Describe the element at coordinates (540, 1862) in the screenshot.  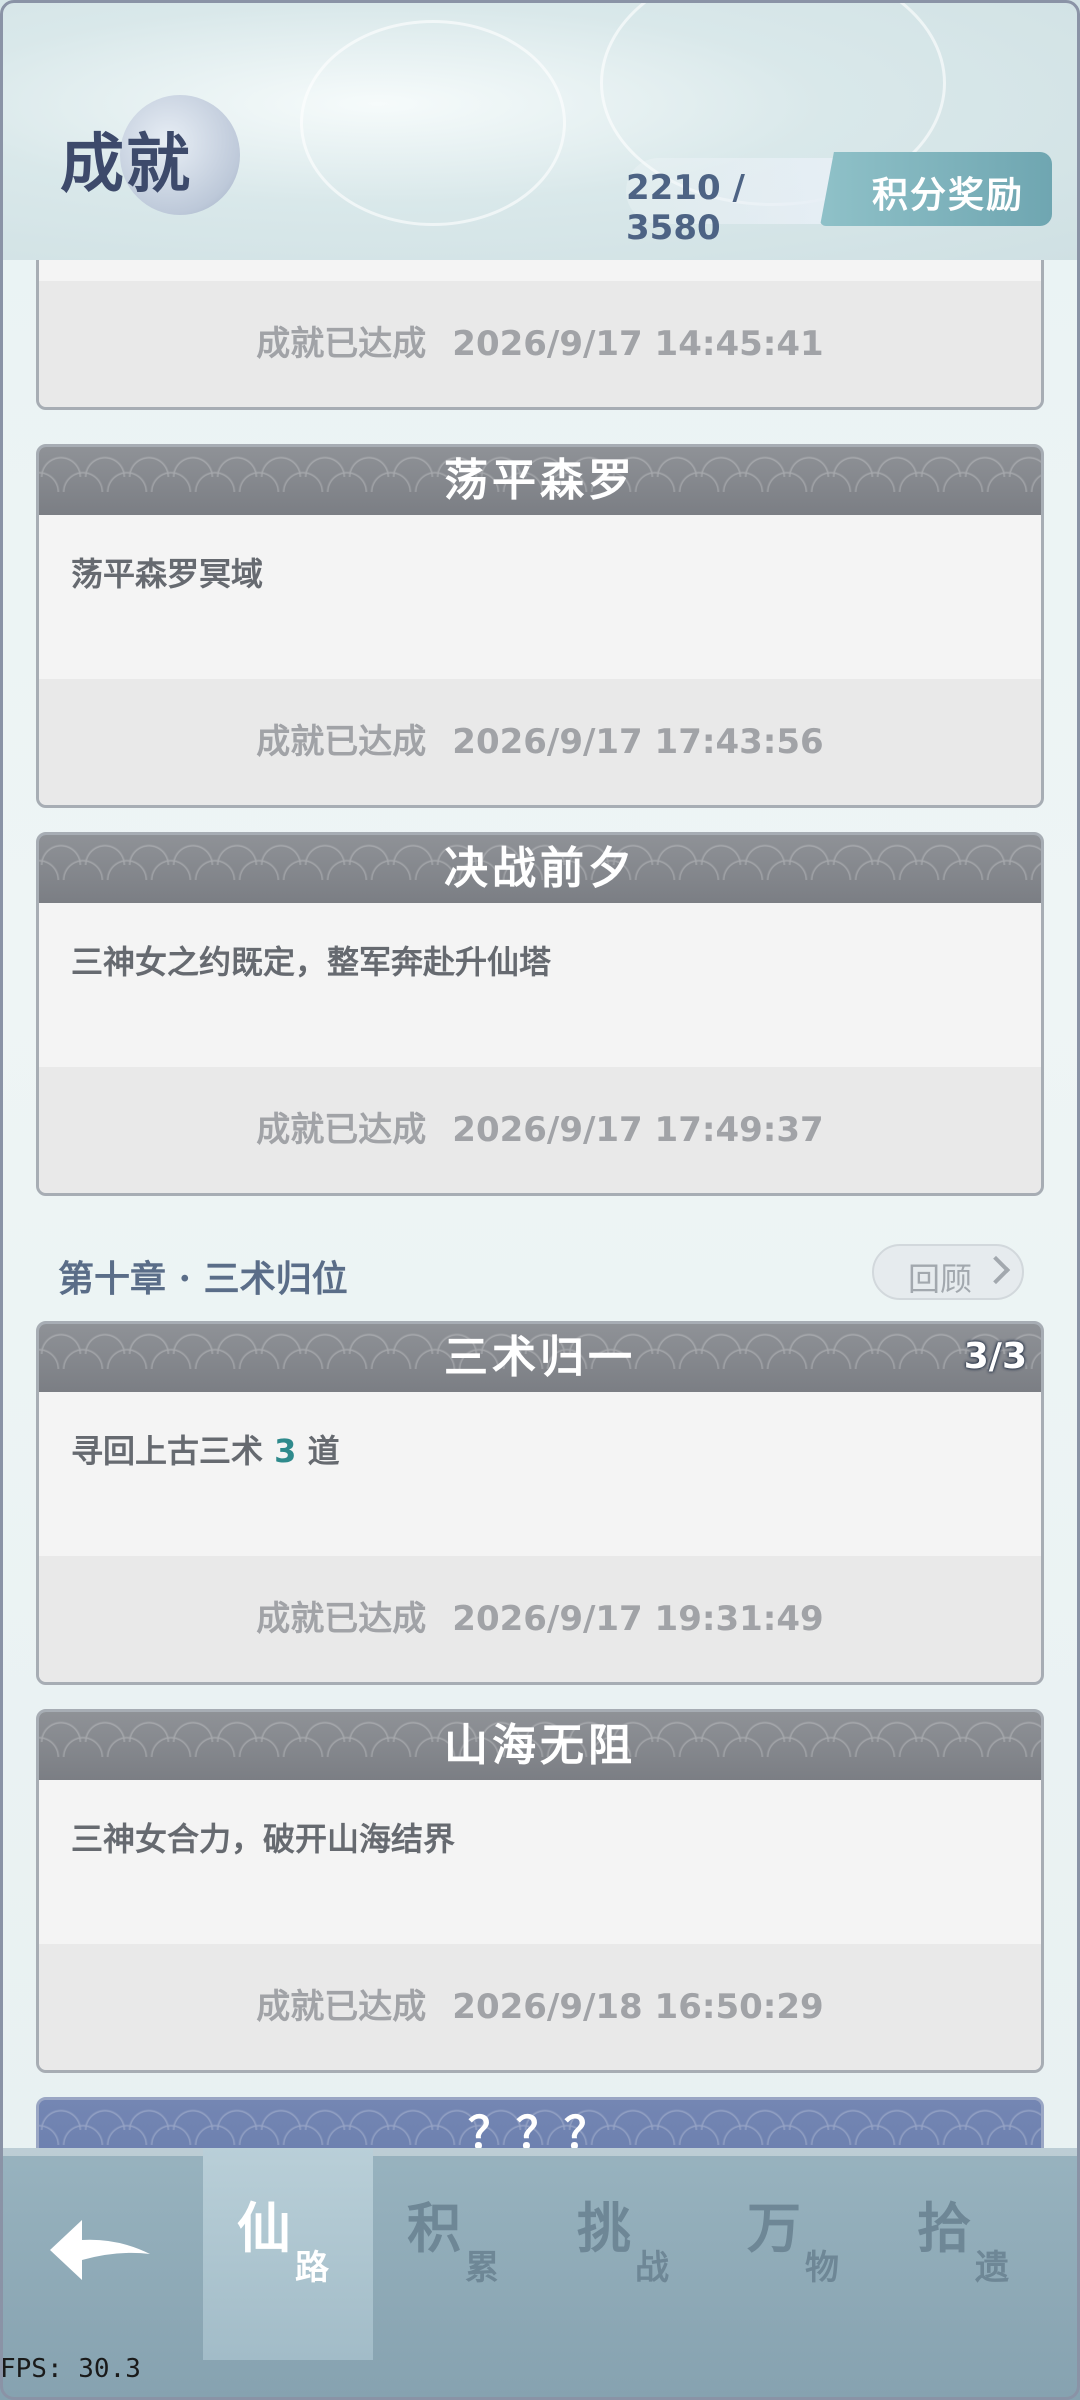
I see `card-description: 三神女合力，破开山海结界` at that location.